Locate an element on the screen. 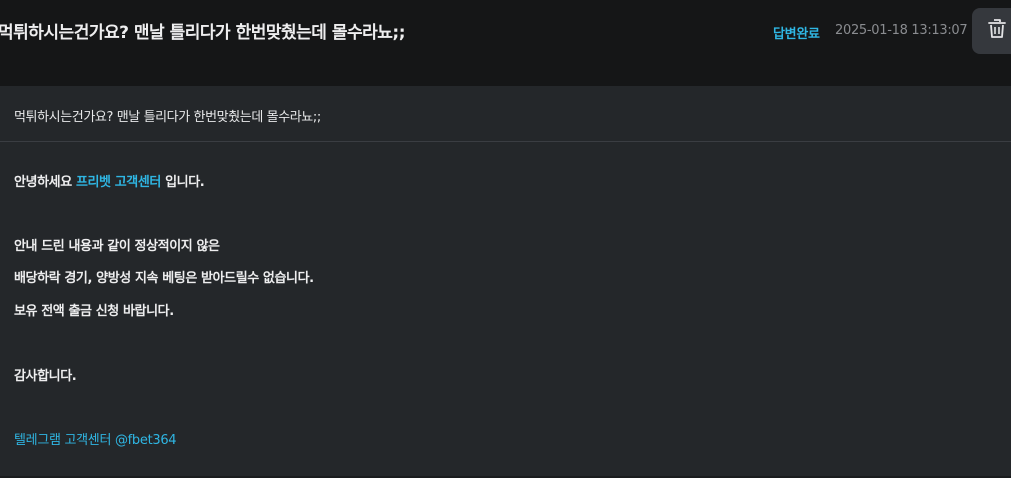 This screenshot has height=478, width=1011. reply-line-1: 안내 드린 내용과 같이 정상적이지 않은 is located at coordinates (117, 246).